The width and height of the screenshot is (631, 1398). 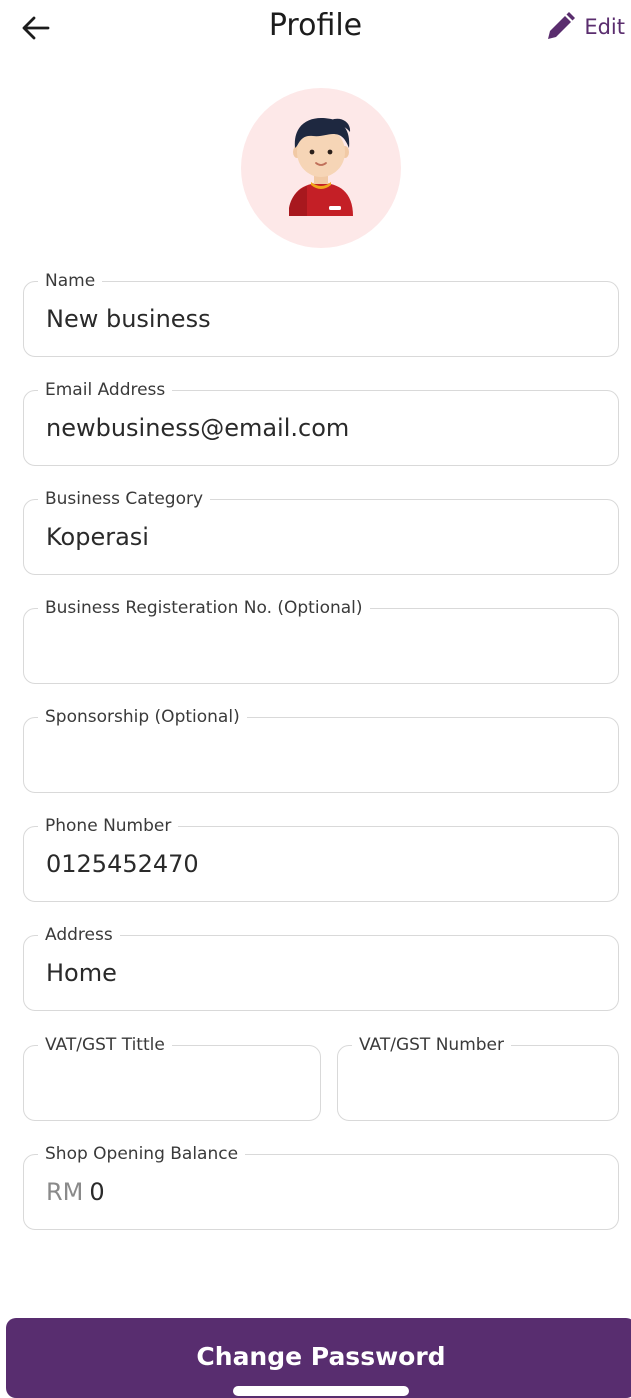 I want to click on email-field: Email Address newbusiness@email.com, so click(x=321, y=423).